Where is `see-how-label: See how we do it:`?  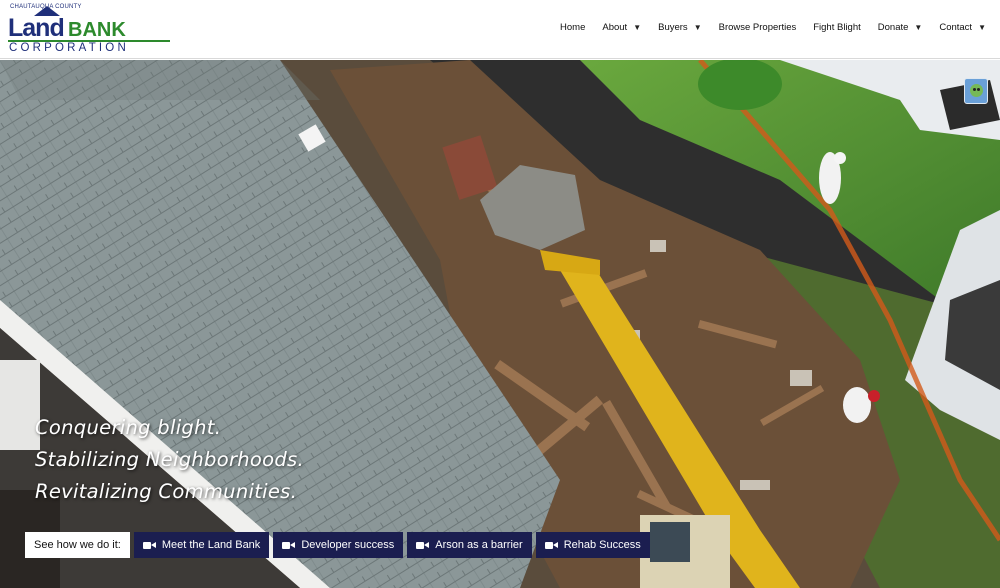 see-how-label: See how we do it: is located at coordinates (77, 545).